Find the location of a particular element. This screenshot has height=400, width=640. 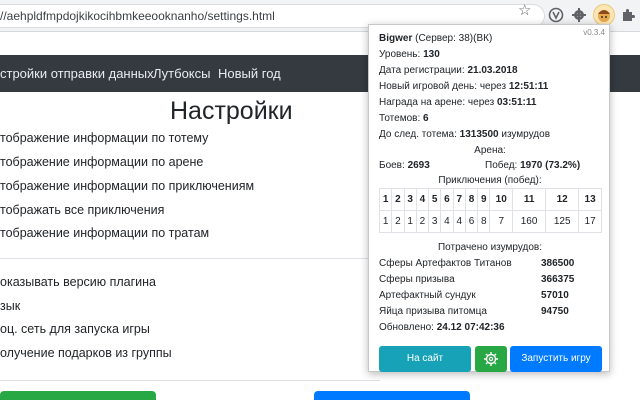

level-label: Уровень: is located at coordinates (400, 54).